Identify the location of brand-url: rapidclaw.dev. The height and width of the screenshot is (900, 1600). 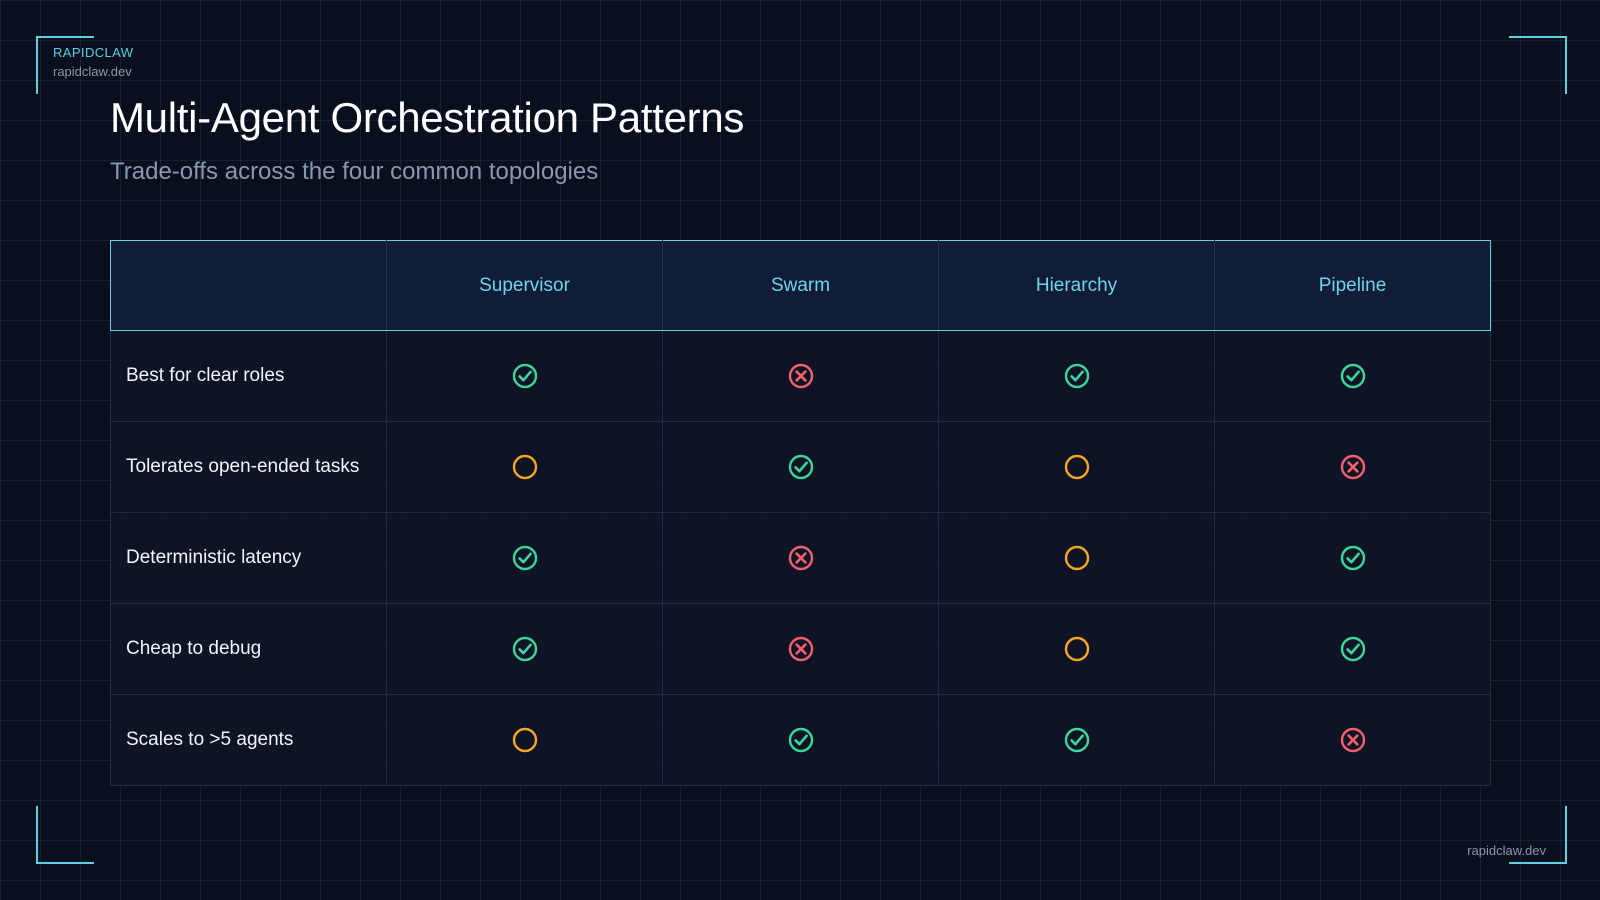
(92, 71).